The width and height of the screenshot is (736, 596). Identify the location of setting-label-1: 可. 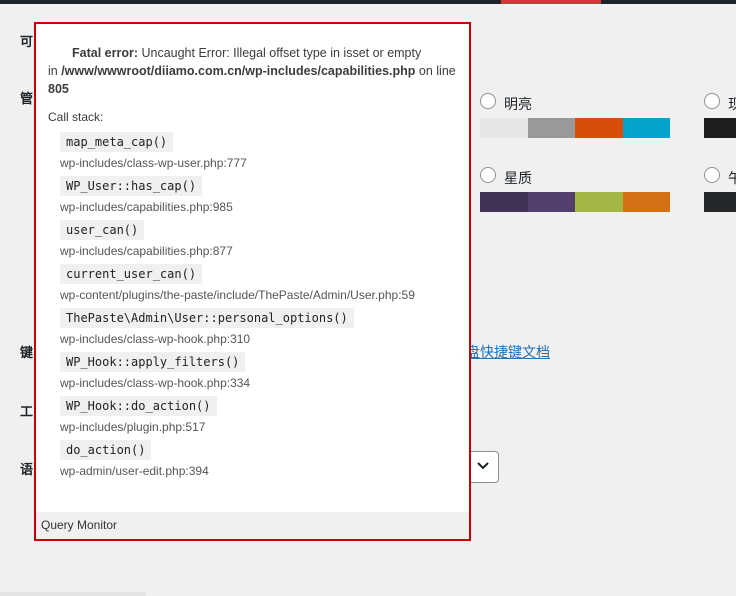
(27, 41).